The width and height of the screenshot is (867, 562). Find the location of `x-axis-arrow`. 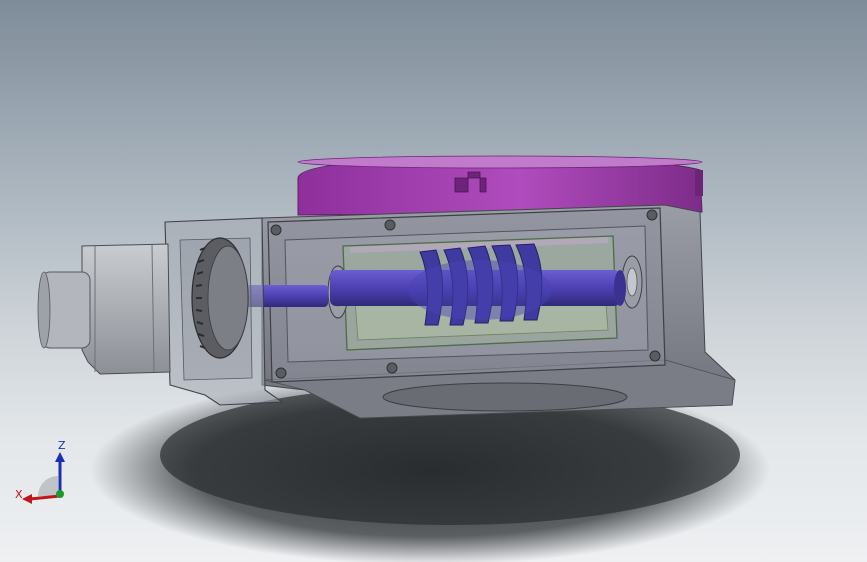

x-axis-arrow is located at coordinates (45, 497).